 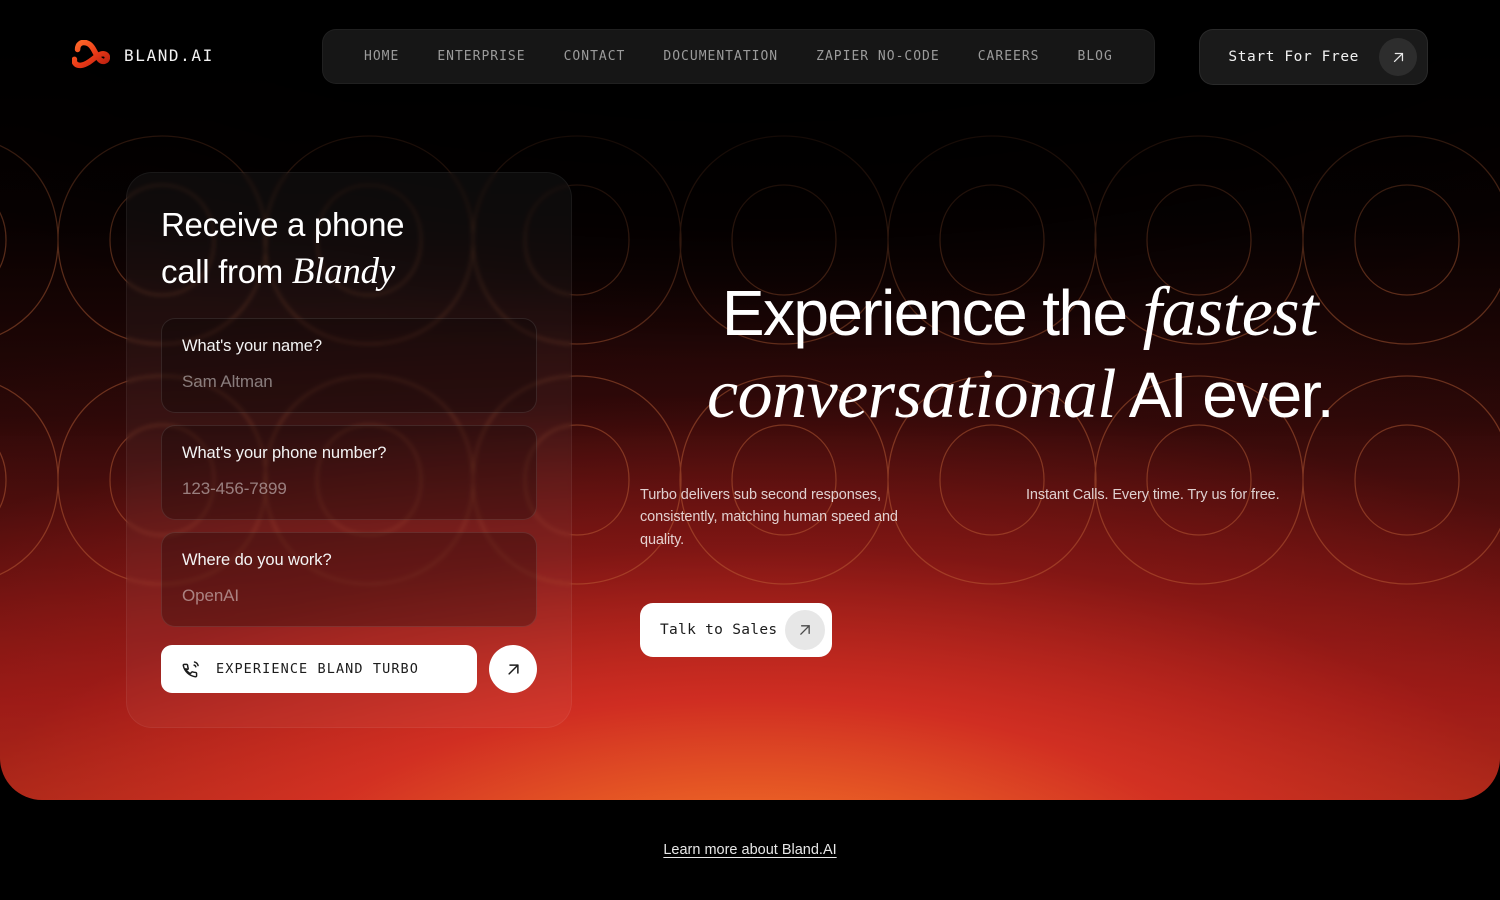 I want to click on headline-italic-fastest: fastest, so click(x=1230, y=312).